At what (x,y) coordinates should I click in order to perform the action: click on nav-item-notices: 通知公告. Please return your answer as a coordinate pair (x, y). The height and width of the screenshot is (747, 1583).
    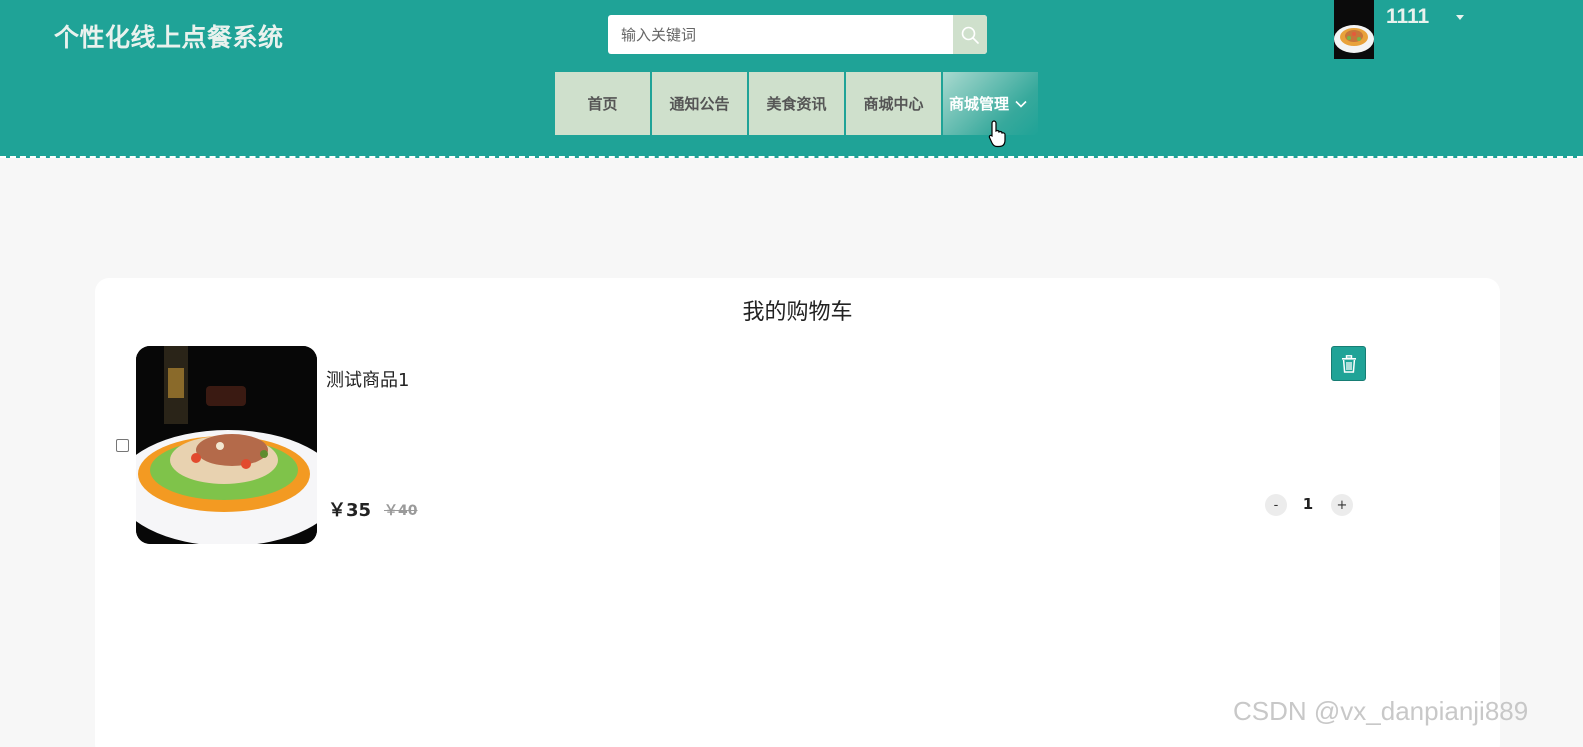
    Looking at the image, I should click on (699, 103).